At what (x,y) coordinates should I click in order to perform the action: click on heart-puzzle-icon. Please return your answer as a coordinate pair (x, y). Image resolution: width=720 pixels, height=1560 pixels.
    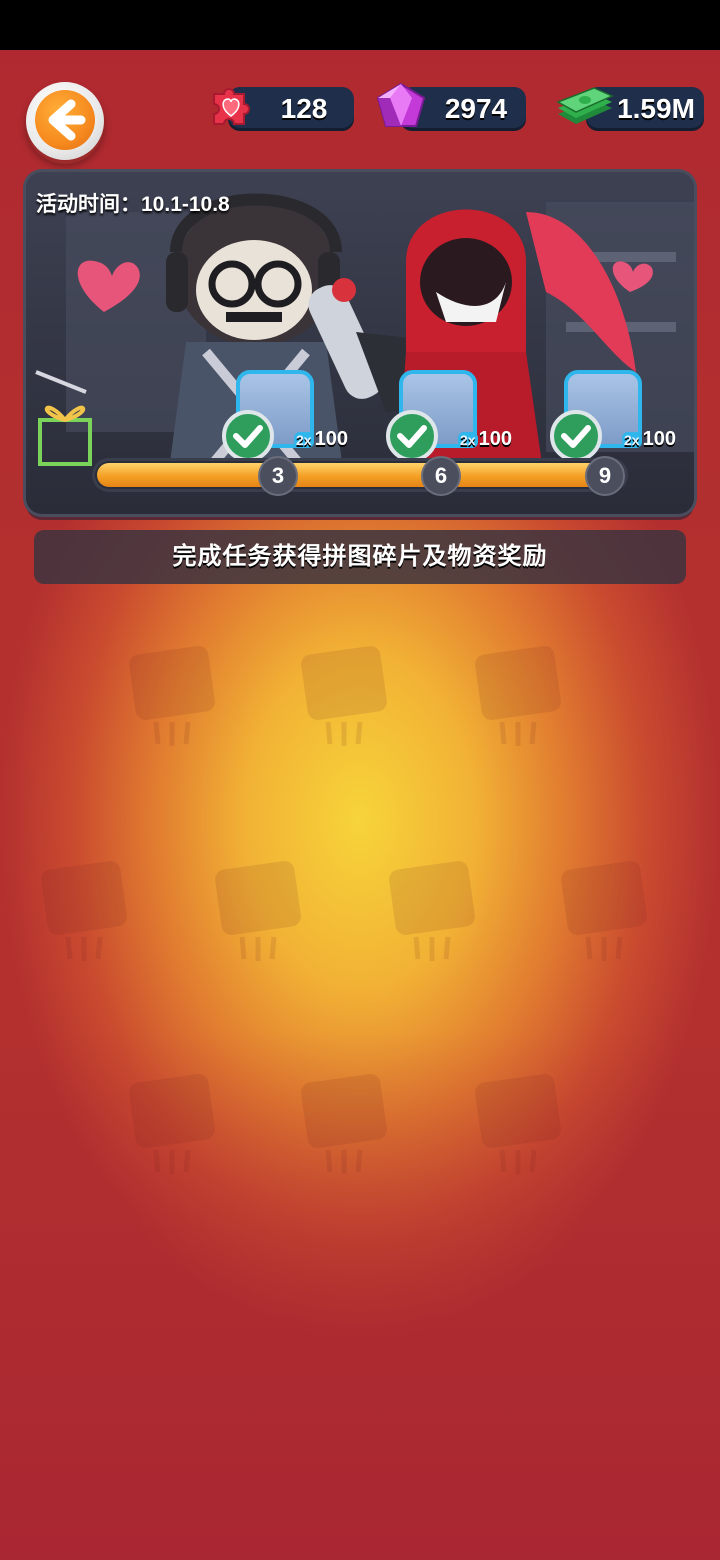
    Looking at the image, I should click on (231, 106).